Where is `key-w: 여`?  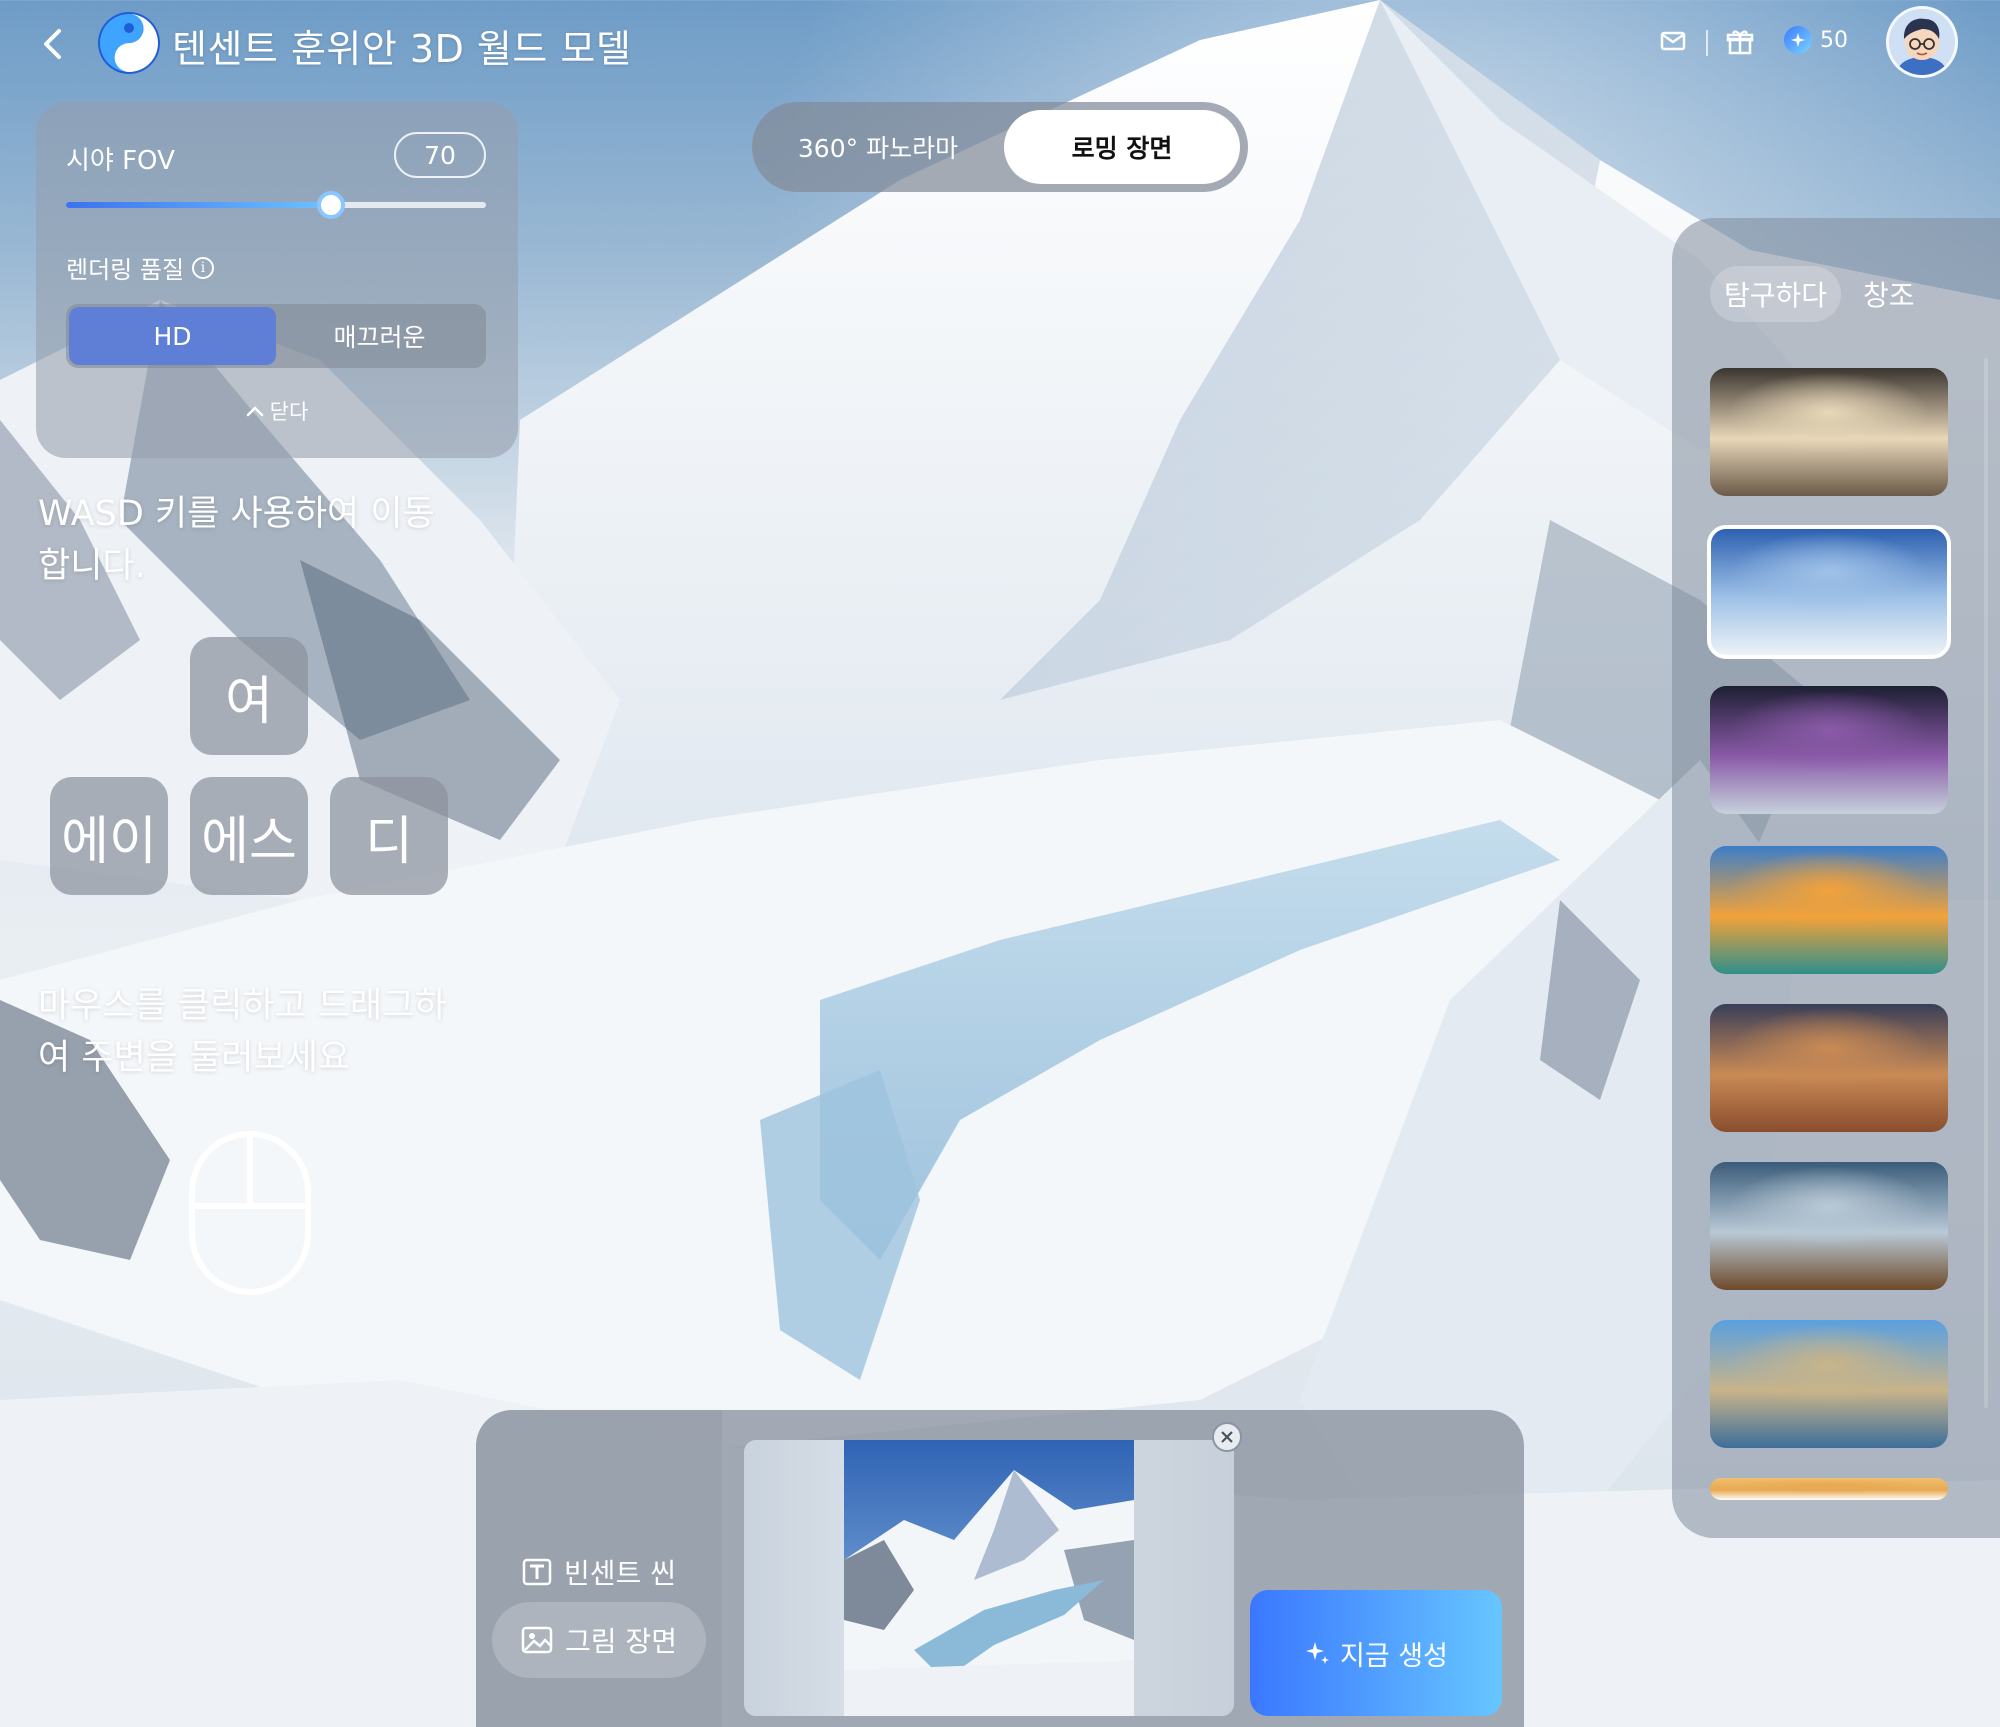 key-w: 여 is located at coordinates (249, 696).